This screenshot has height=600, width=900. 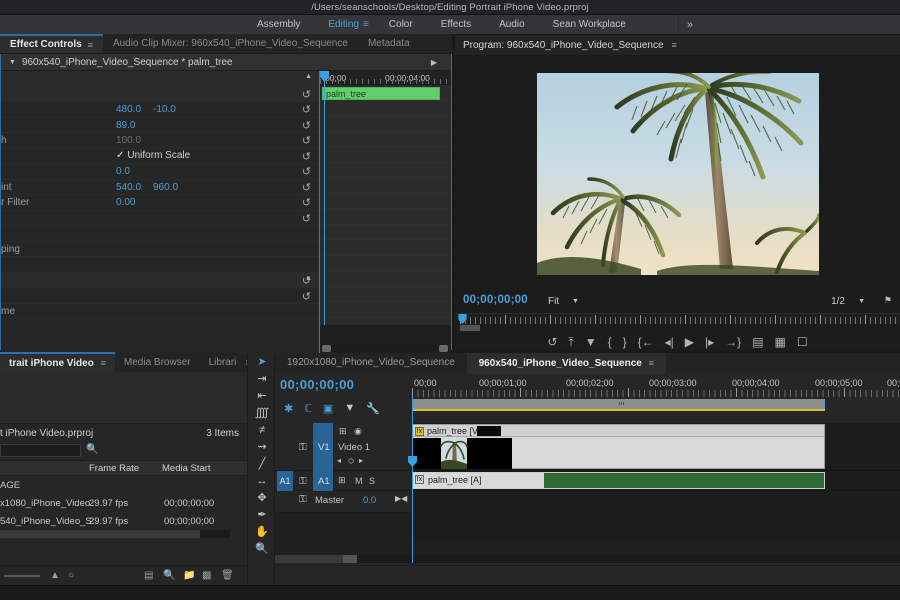 I want to click on marker-icon: ▼, so click(x=349, y=408).